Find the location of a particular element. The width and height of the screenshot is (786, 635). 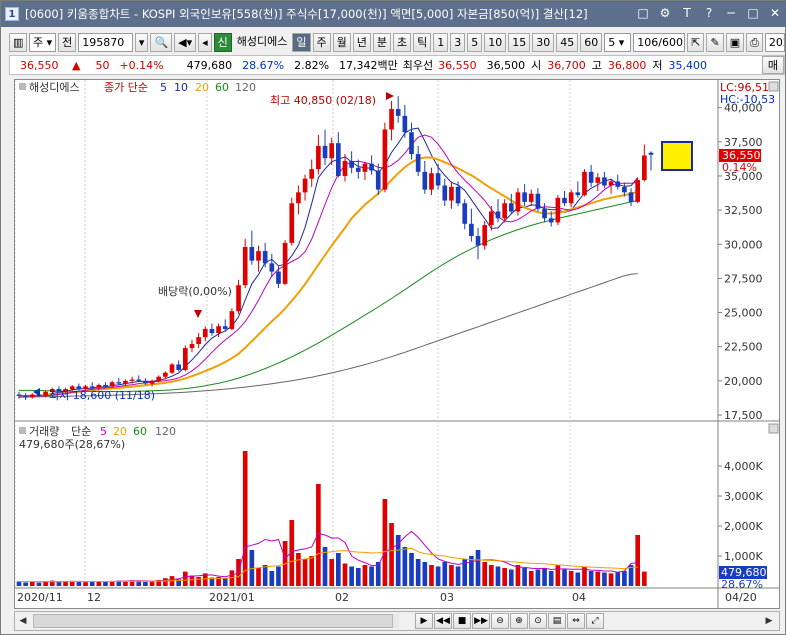

zoom-out-icon: ⊖ is located at coordinates (500, 621).